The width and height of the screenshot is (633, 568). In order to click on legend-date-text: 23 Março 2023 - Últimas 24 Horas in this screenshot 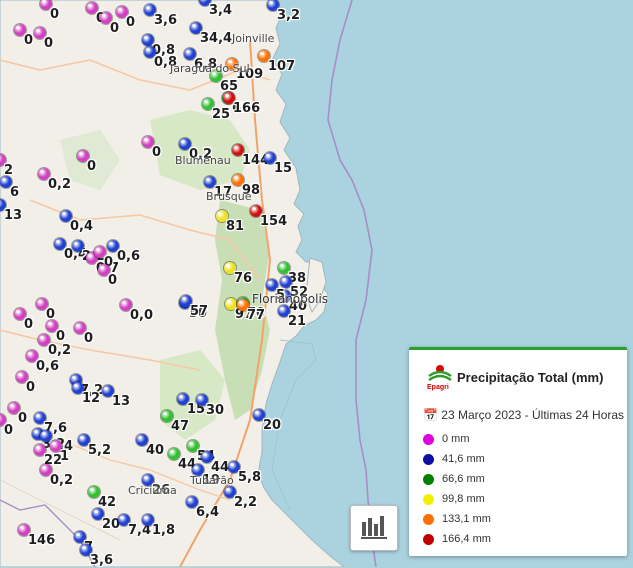, I will do `click(533, 415)`.